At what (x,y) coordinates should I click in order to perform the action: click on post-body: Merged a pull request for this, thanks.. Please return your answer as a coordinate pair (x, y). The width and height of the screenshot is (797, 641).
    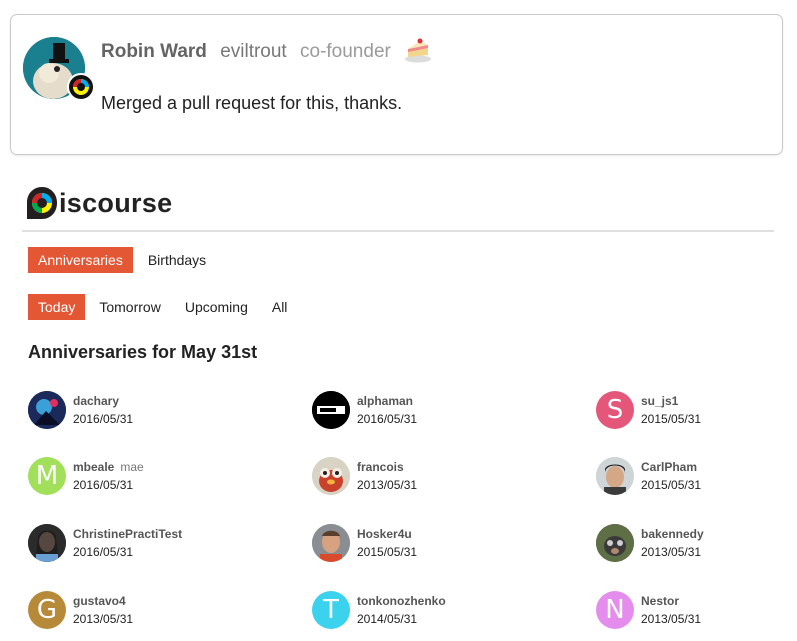
    Looking at the image, I should click on (252, 103).